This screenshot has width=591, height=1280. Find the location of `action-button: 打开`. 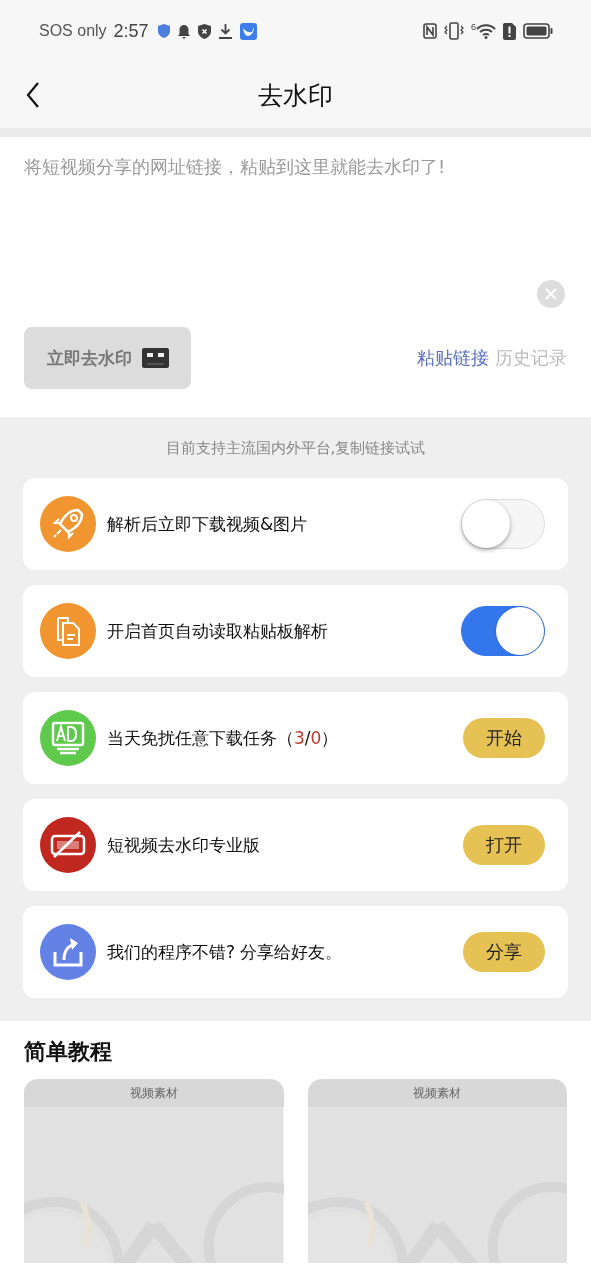

action-button: 打开 is located at coordinates (504, 845).